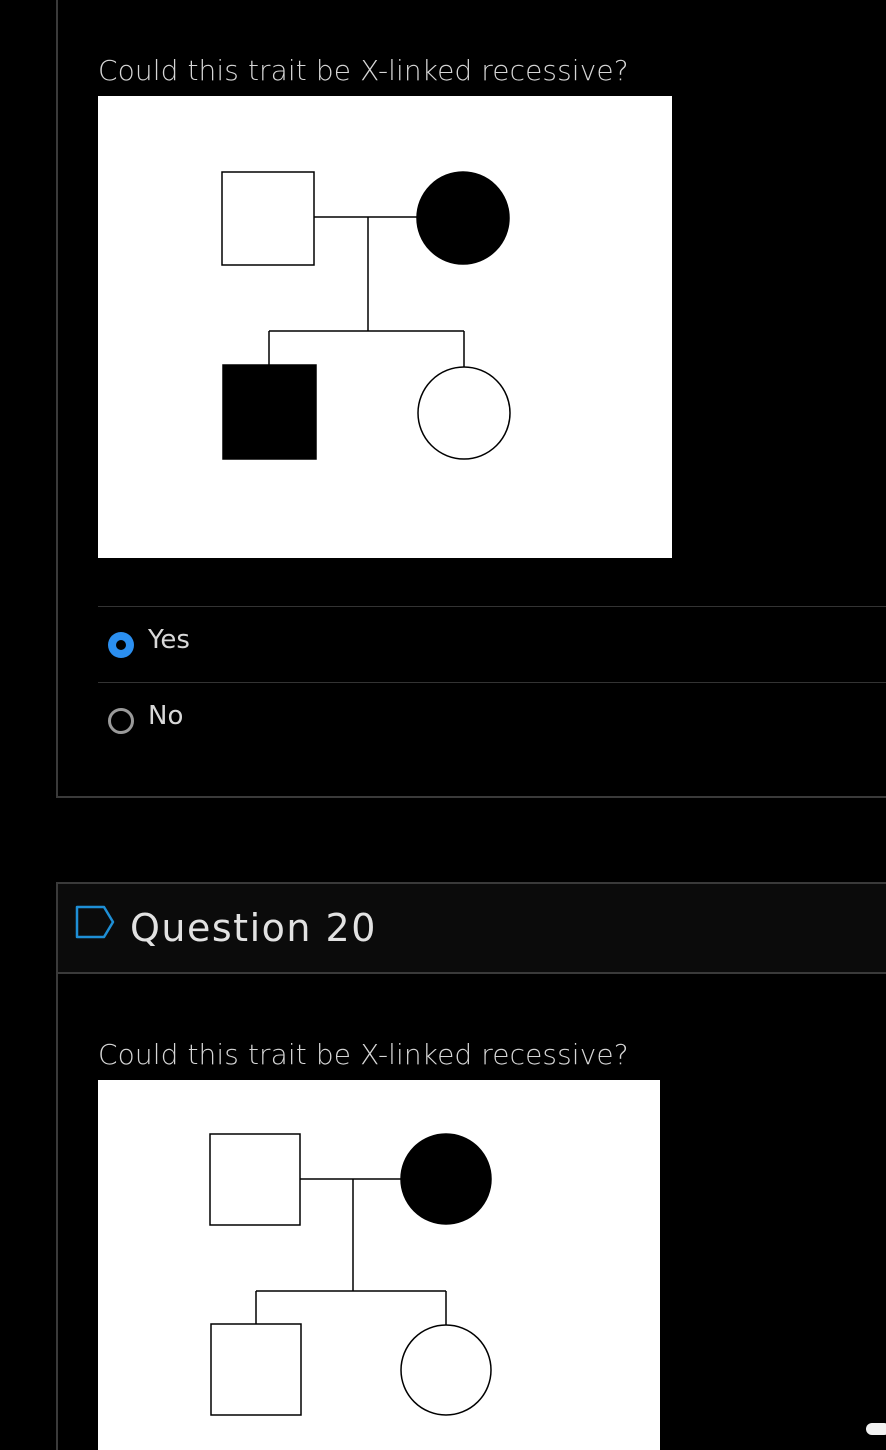 The height and width of the screenshot is (1450, 886). What do you see at coordinates (121, 645) in the screenshot?
I see `radio-selected-icon` at bounding box center [121, 645].